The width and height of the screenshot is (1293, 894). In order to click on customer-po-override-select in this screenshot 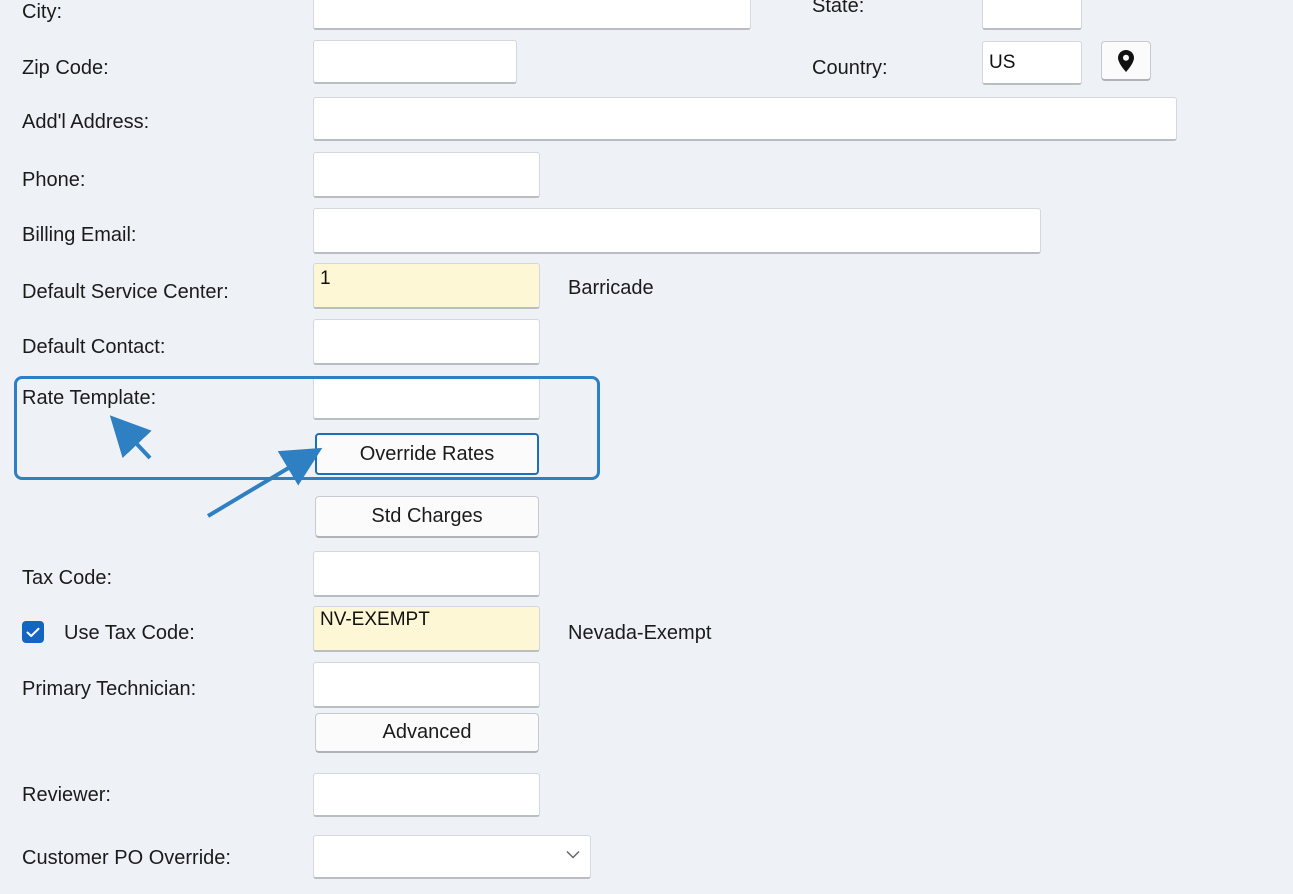, I will do `click(452, 857)`.